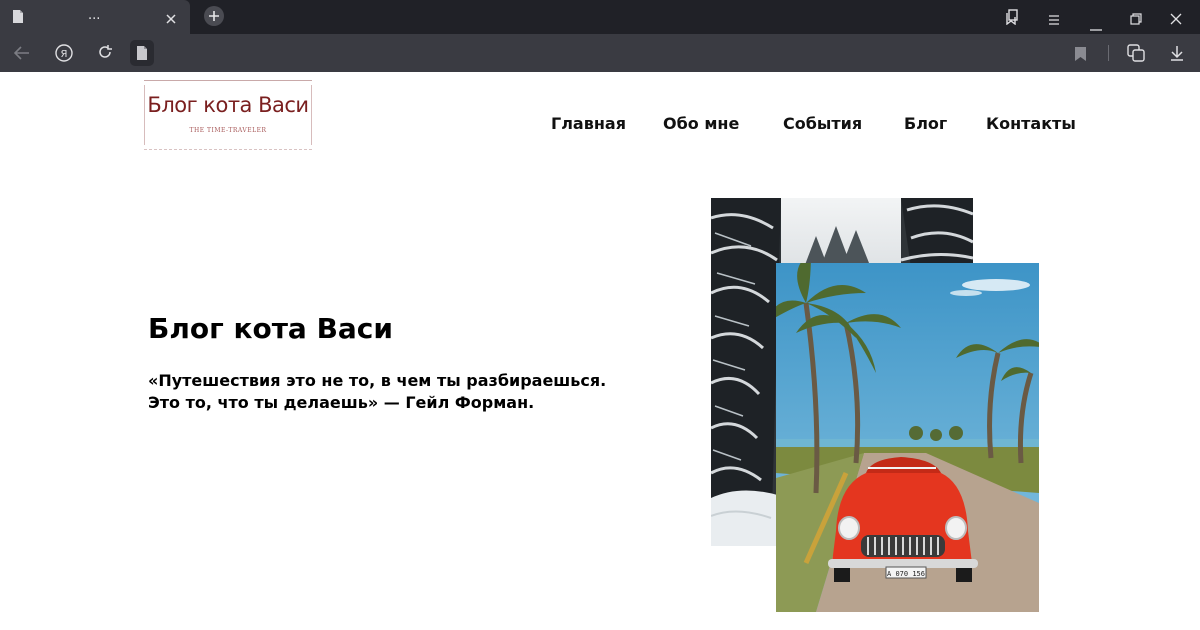 This screenshot has width=1200, height=630. What do you see at coordinates (271, 328) in the screenshot?
I see `hero-title: Блог кота Васи` at bounding box center [271, 328].